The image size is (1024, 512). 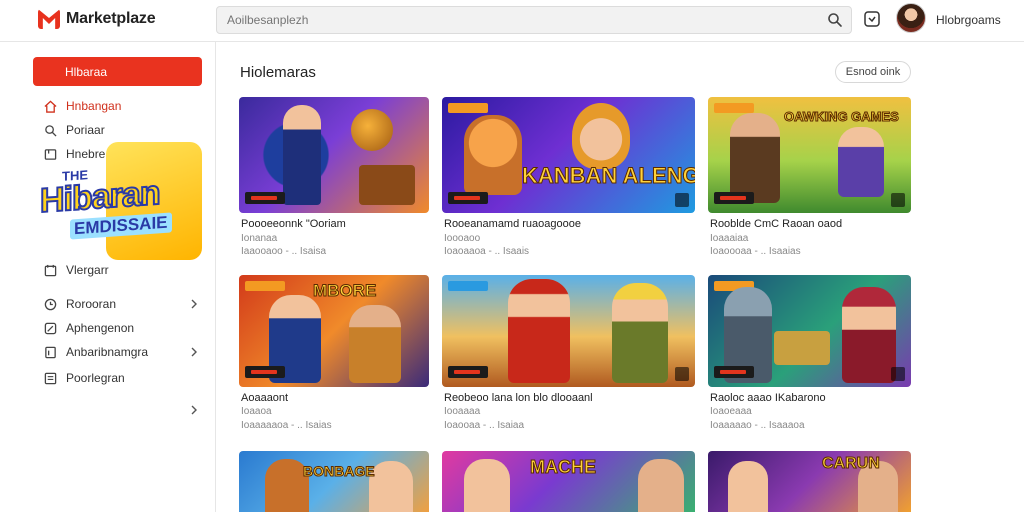 I want to click on sidebar-item-calendar: Vlergarr, so click(x=76, y=270).